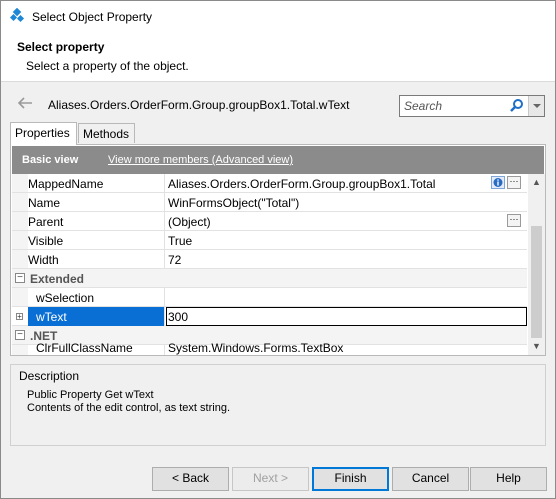 Image resolution: width=556 pixels, height=499 pixels. What do you see at coordinates (498, 182) in the screenshot?
I see `info-icon` at bounding box center [498, 182].